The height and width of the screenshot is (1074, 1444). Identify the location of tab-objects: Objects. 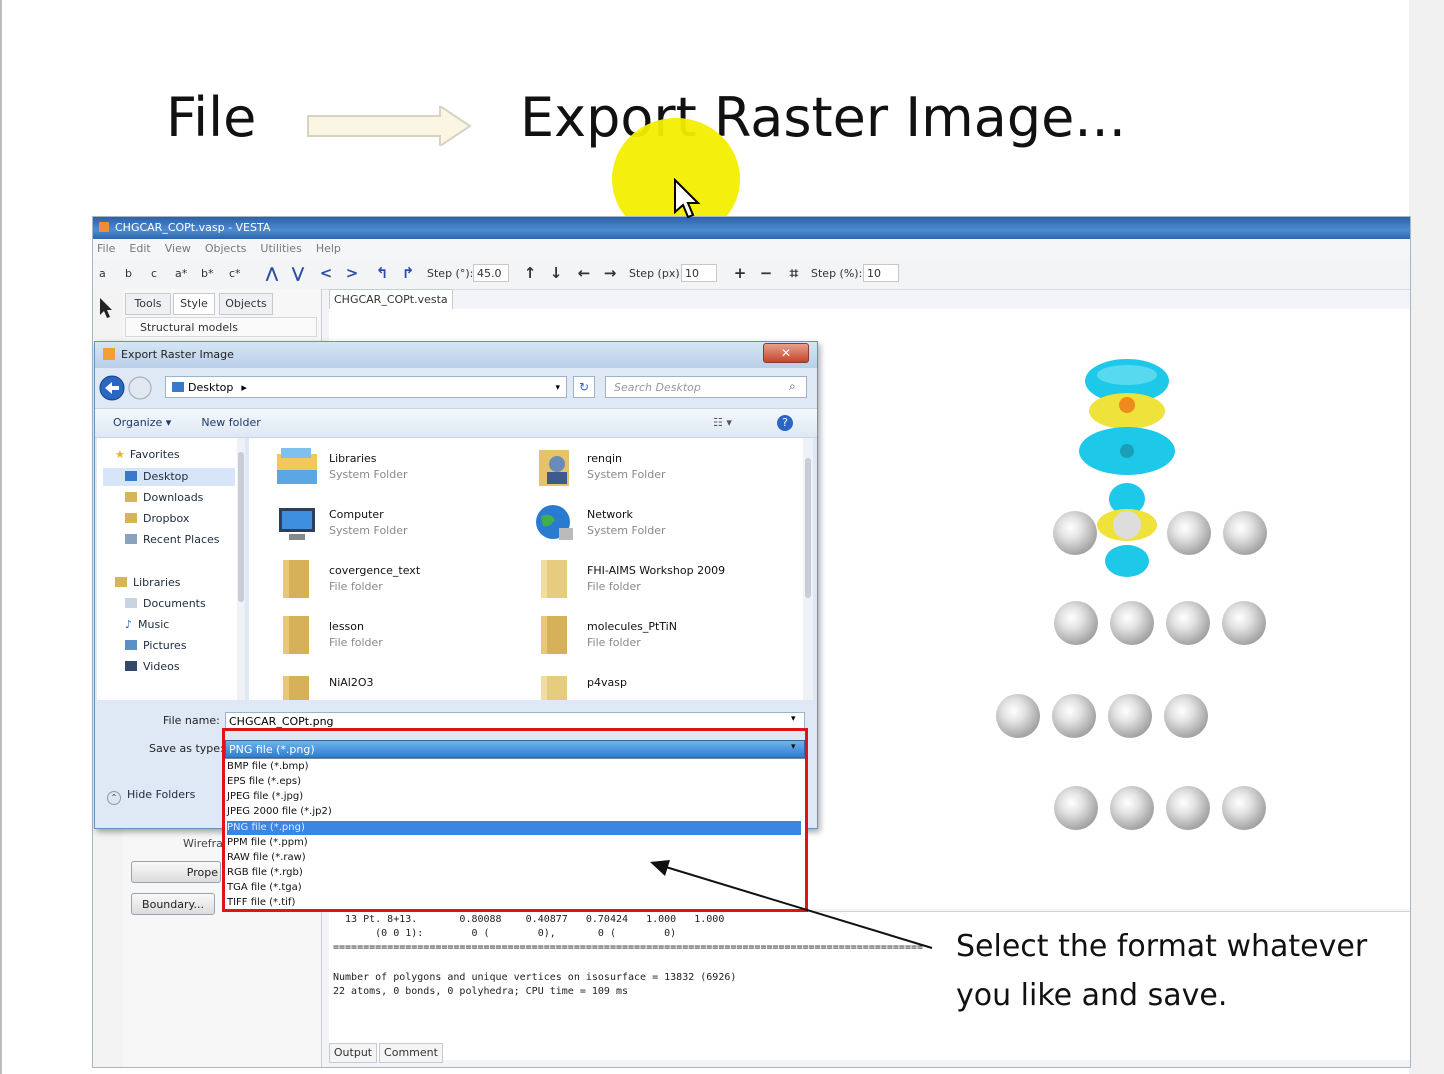
(246, 304).